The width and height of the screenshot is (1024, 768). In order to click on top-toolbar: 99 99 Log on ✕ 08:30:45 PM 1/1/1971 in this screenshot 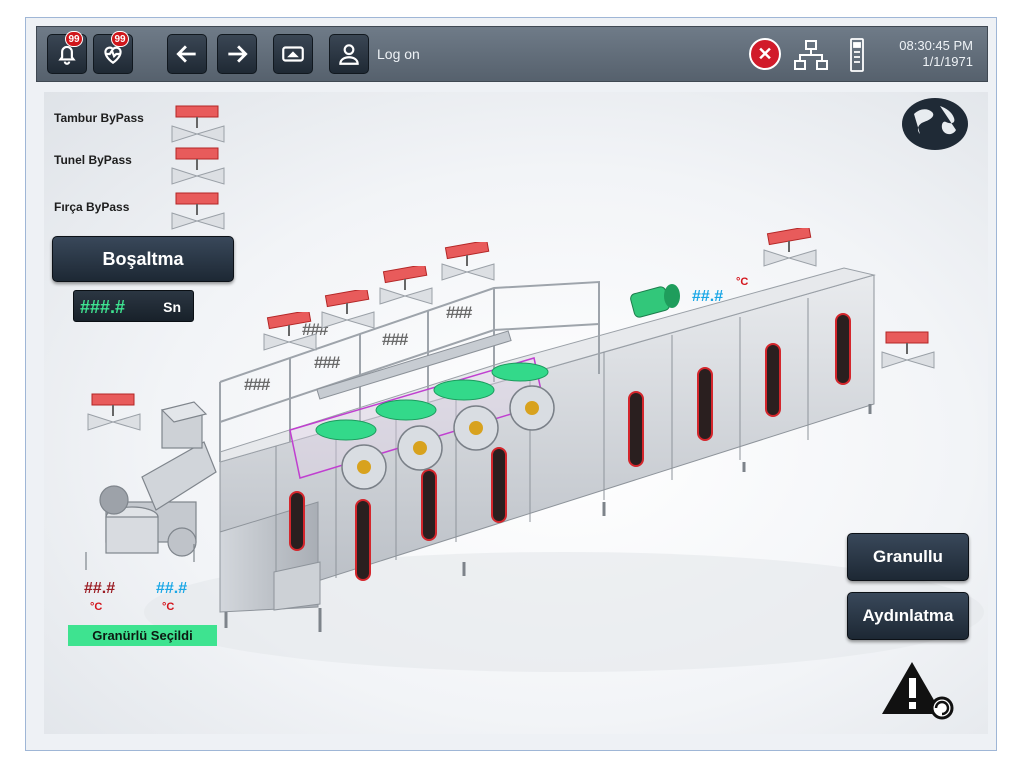, I will do `click(512, 54)`.